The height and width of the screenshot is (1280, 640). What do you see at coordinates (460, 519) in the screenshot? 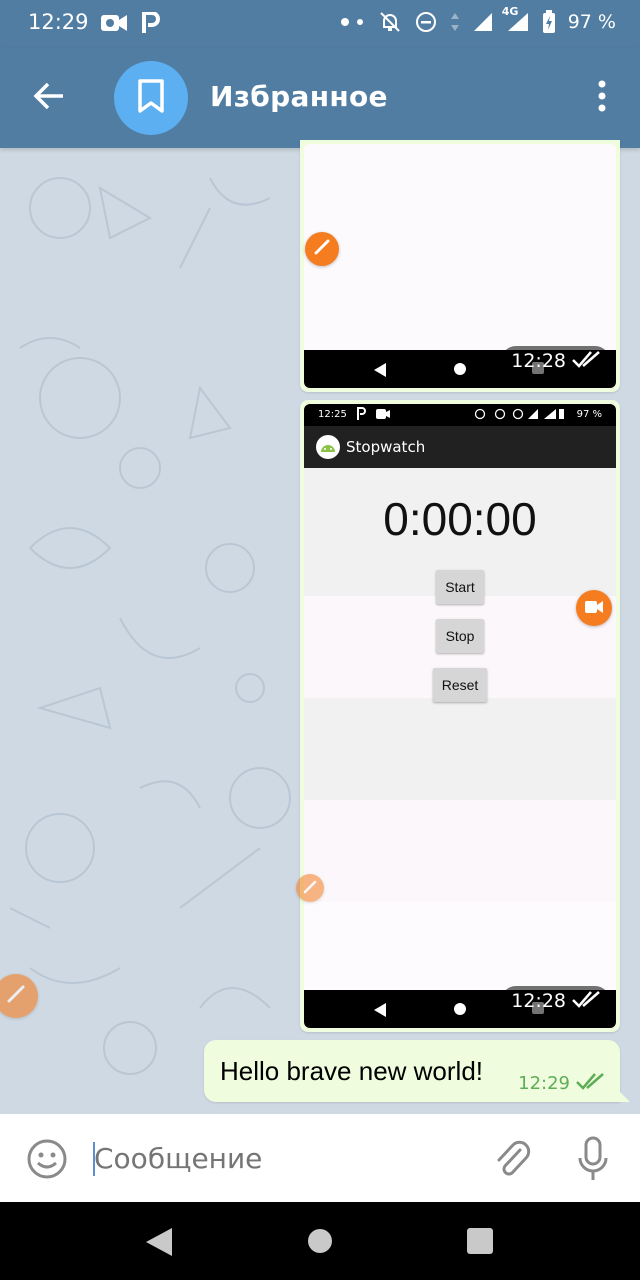
I see `stopwatch-display: 0:00:00` at bounding box center [460, 519].